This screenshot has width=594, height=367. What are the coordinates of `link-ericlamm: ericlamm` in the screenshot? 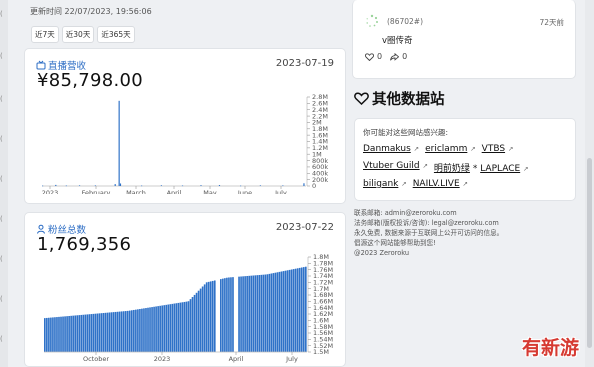 It's located at (446, 149).